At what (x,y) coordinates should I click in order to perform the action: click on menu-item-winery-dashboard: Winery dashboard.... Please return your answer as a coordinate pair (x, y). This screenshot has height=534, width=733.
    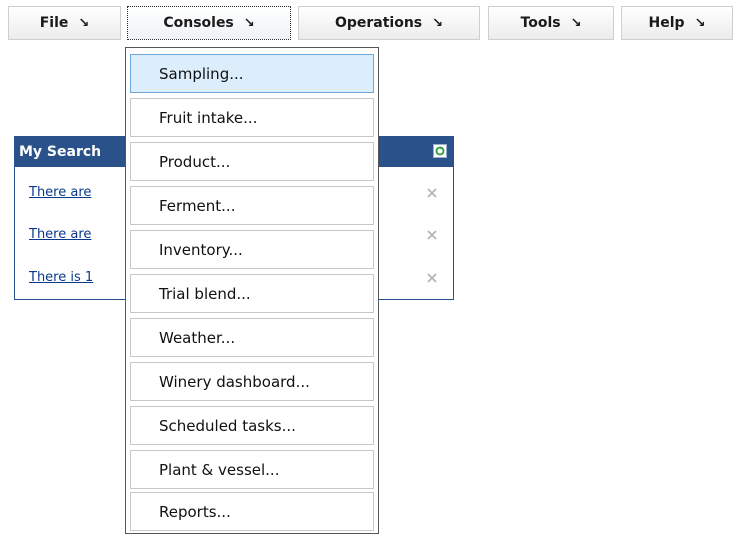
    Looking at the image, I should click on (252, 381).